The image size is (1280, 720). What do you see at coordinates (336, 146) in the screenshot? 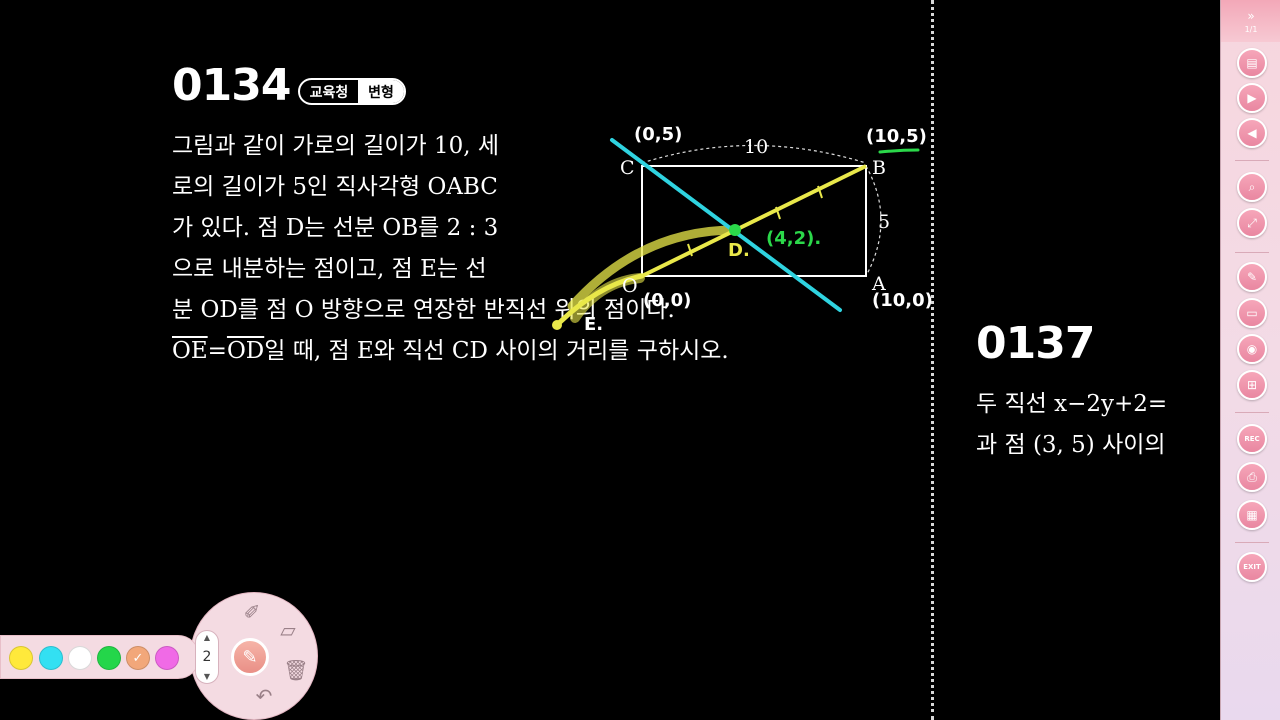
I see `problem-line: 그림과 같이 가로의 길이가 10, 세` at bounding box center [336, 146].